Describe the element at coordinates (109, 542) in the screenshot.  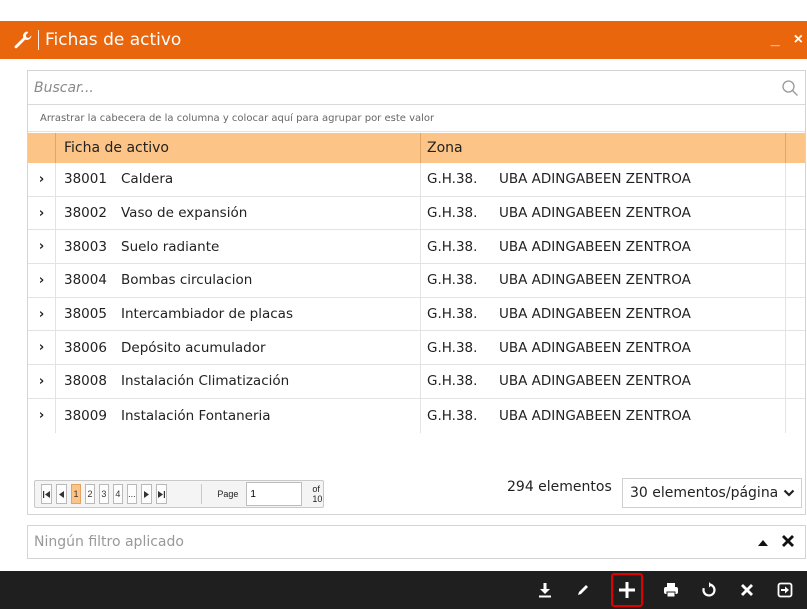
I see `filter-status: Ningún filtro aplicado` at that location.